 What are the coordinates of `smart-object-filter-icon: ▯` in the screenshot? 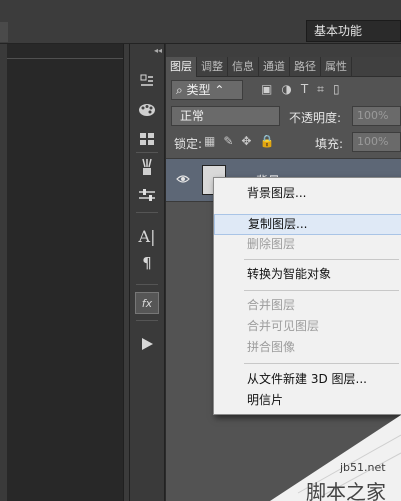 It's located at (336, 89).